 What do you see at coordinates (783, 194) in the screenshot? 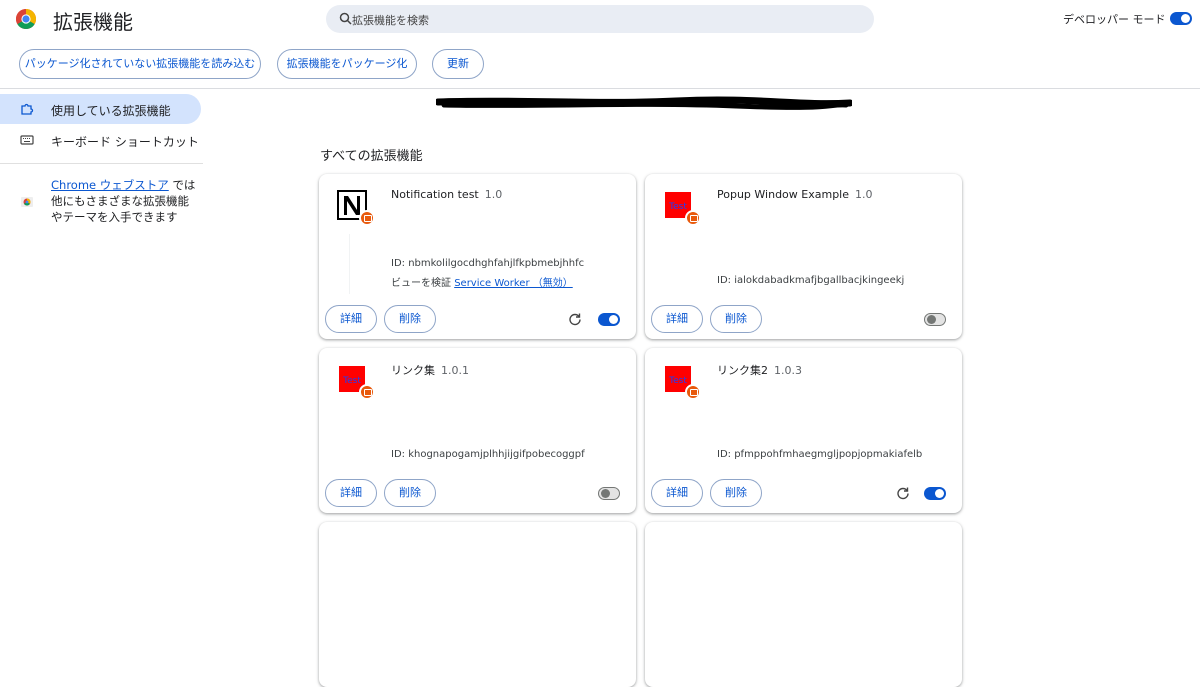
I see `extension-name-text: Popup Window Example` at bounding box center [783, 194].